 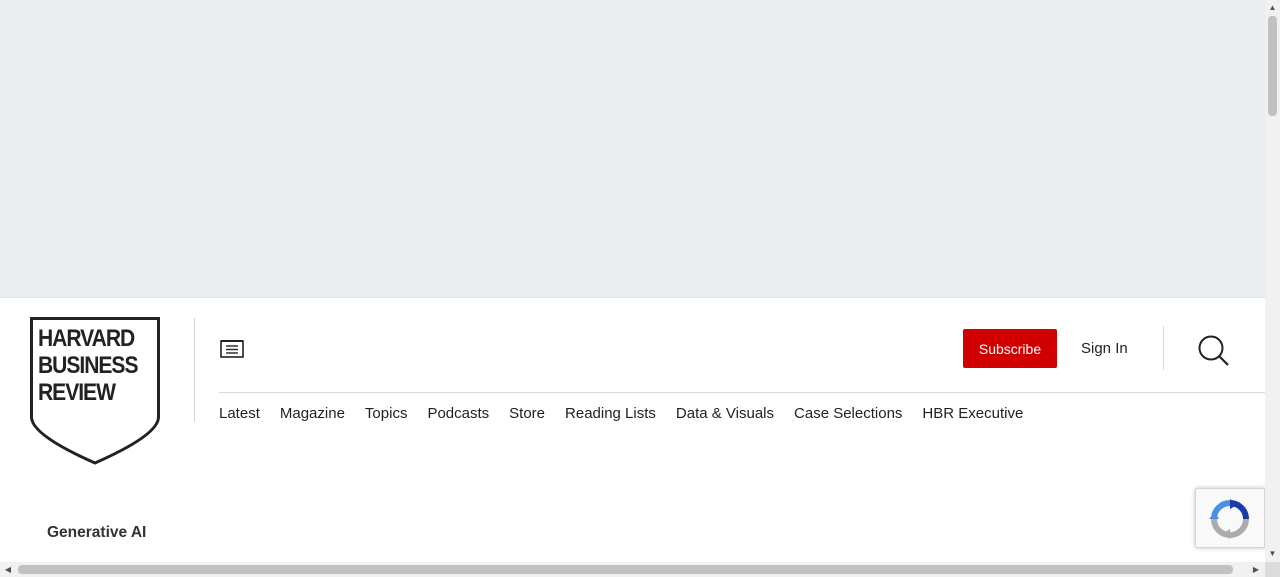 What do you see at coordinates (1213, 351) in the screenshot?
I see `search-icon` at bounding box center [1213, 351].